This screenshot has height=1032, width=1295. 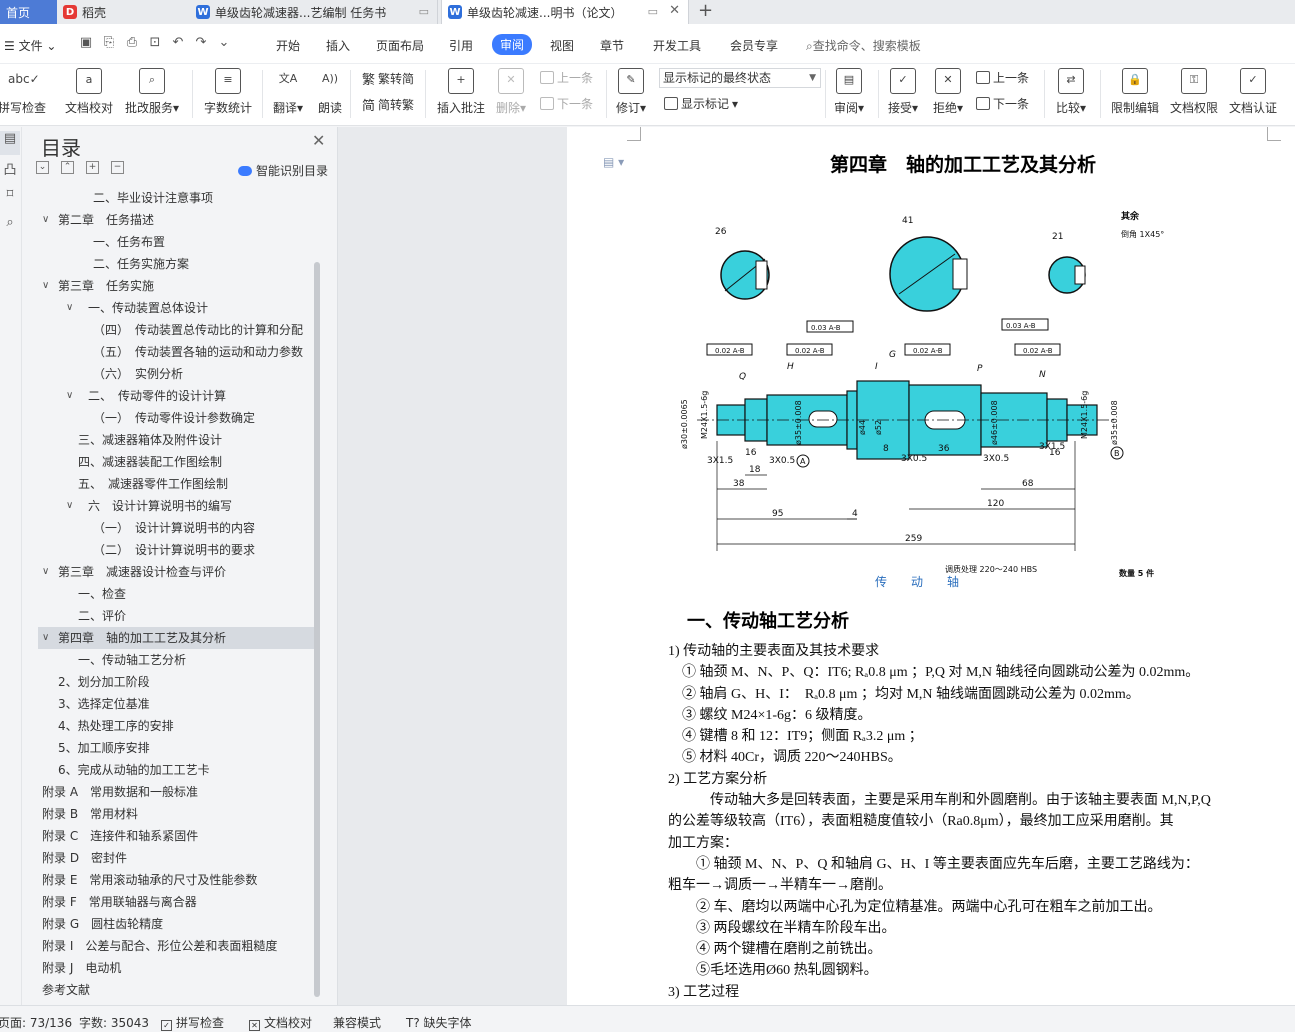 What do you see at coordinates (176, 726) in the screenshot?
I see `toc-item: 4、热处理工序的安排` at bounding box center [176, 726].